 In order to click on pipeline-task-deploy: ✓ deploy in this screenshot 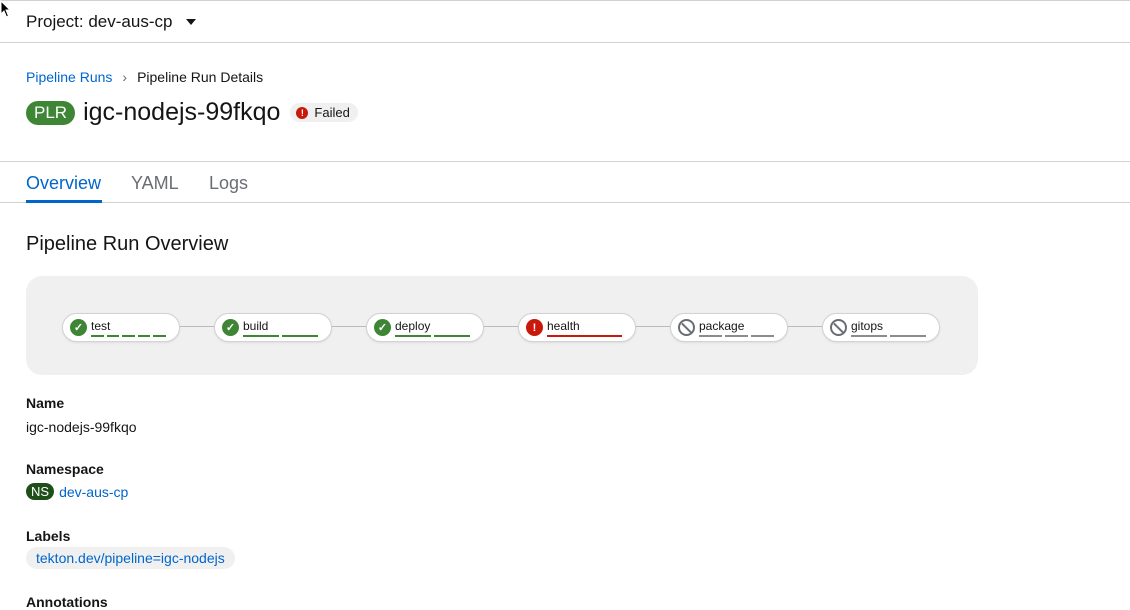, I will do `click(425, 327)`.